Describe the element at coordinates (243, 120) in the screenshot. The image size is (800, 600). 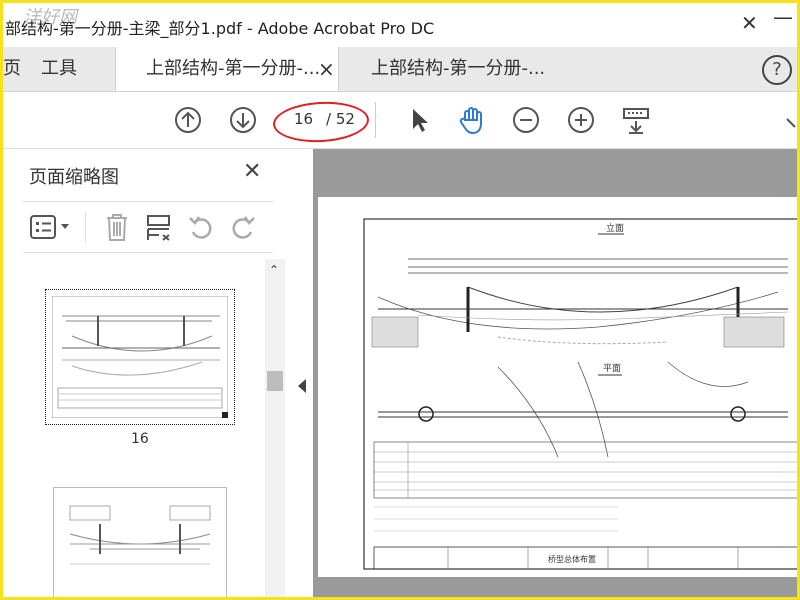
I see `next-page-icon` at that location.